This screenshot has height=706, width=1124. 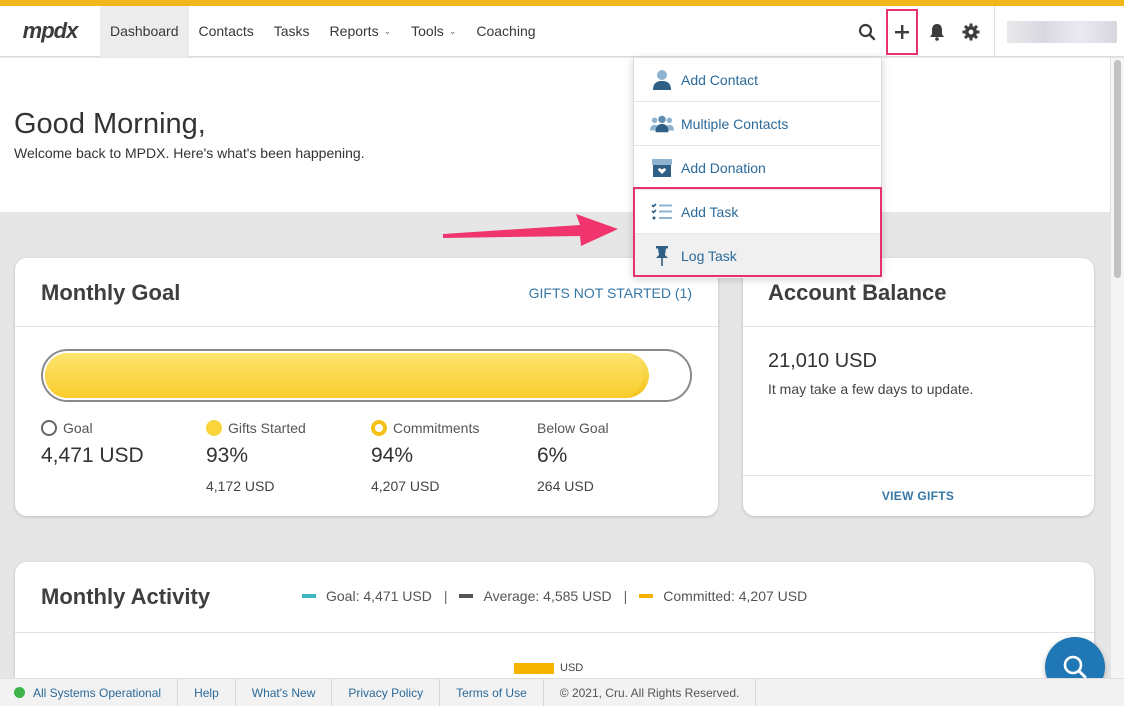 I want to click on stat-label: Commitments, so click(x=436, y=428).